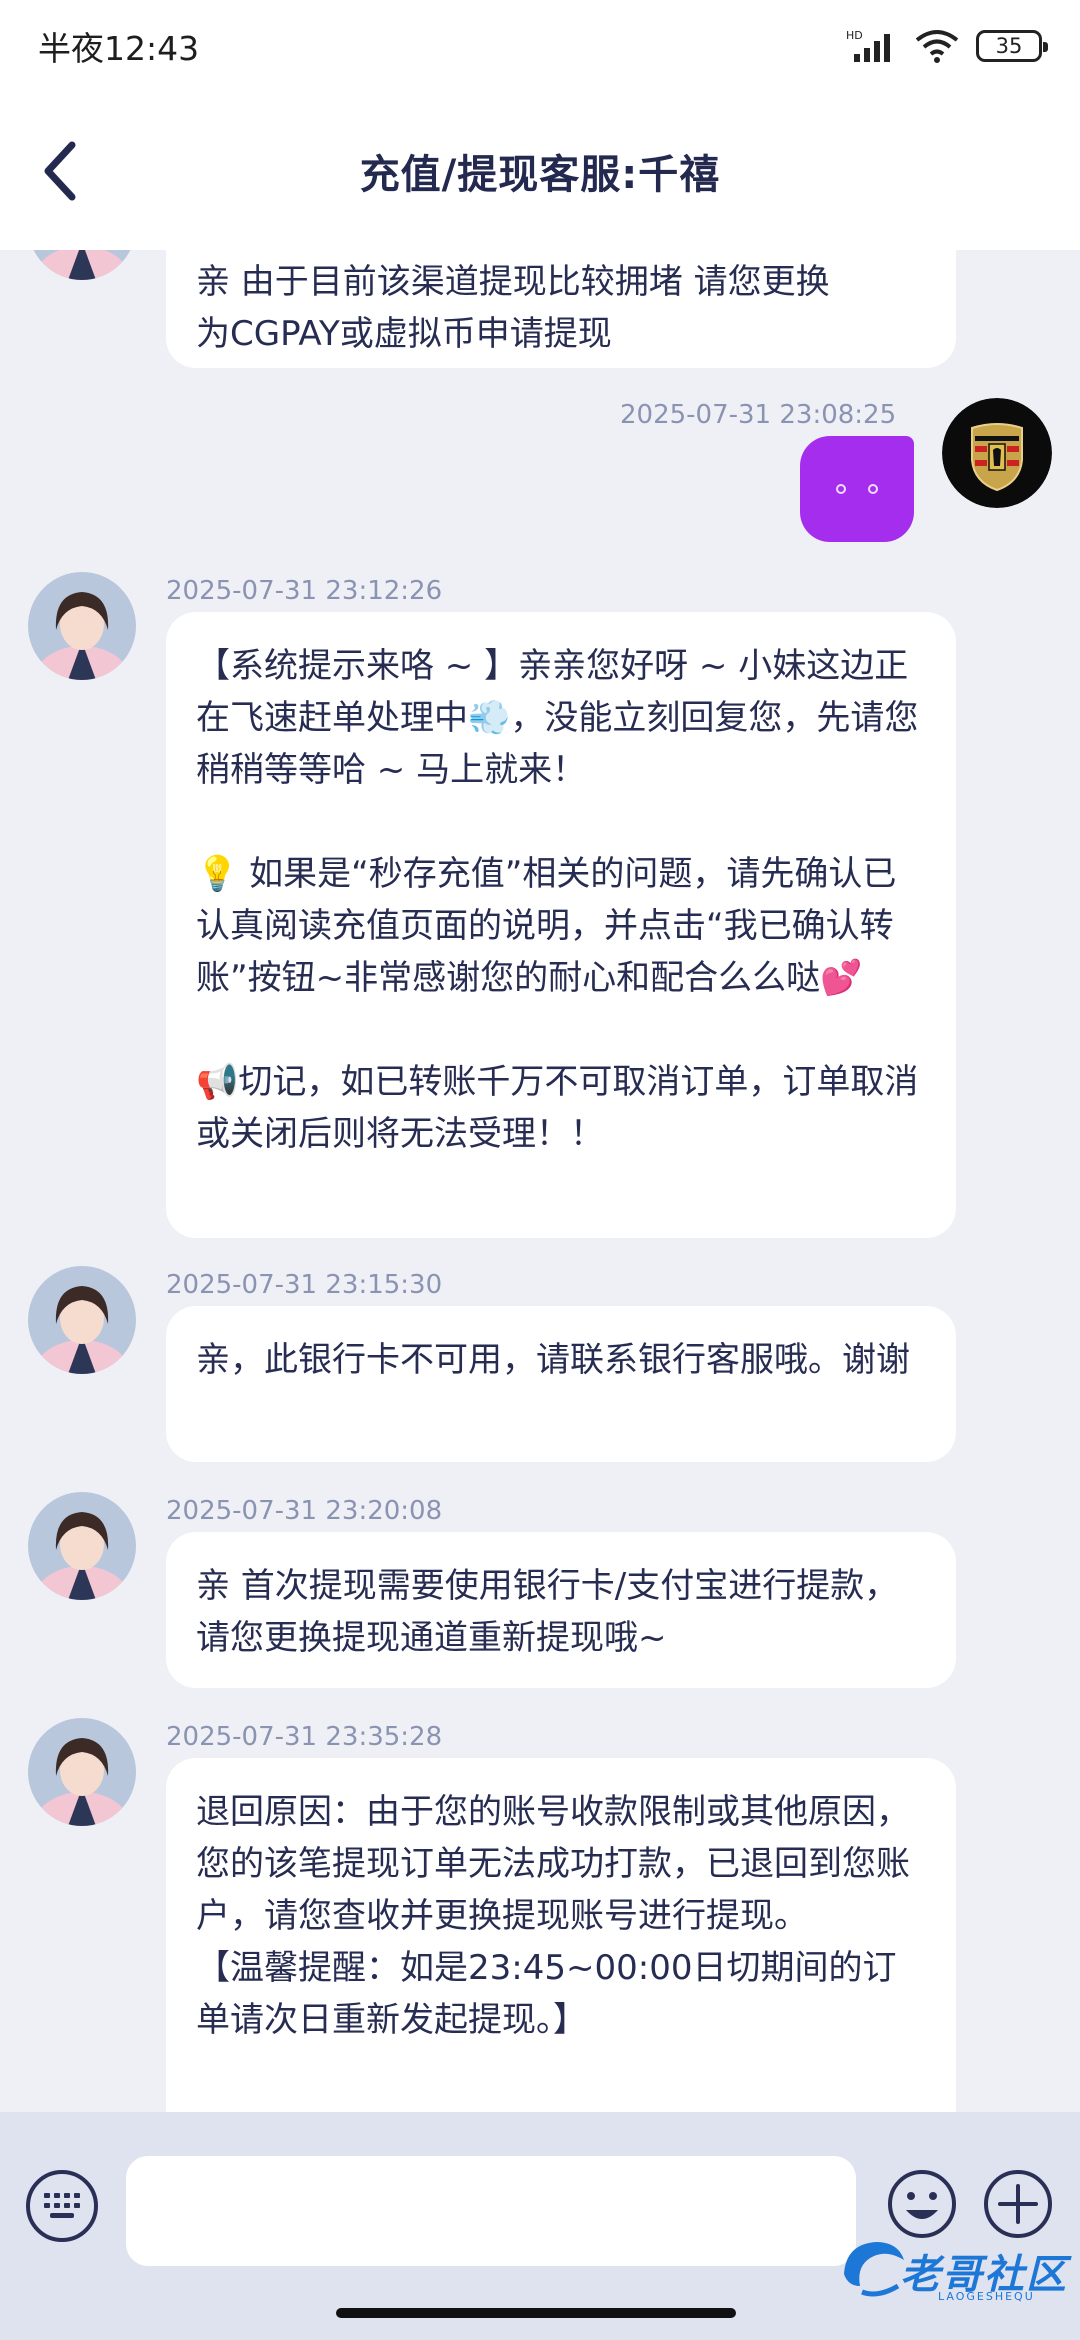 This screenshot has width=1080, height=2340. What do you see at coordinates (561, 309) in the screenshot?
I see `message-bubble: 亲 由于目前该渠道提现比较拥堵 请您更换 为CGPAY或虚拟币申请提现` at bounding box center [561, 309].